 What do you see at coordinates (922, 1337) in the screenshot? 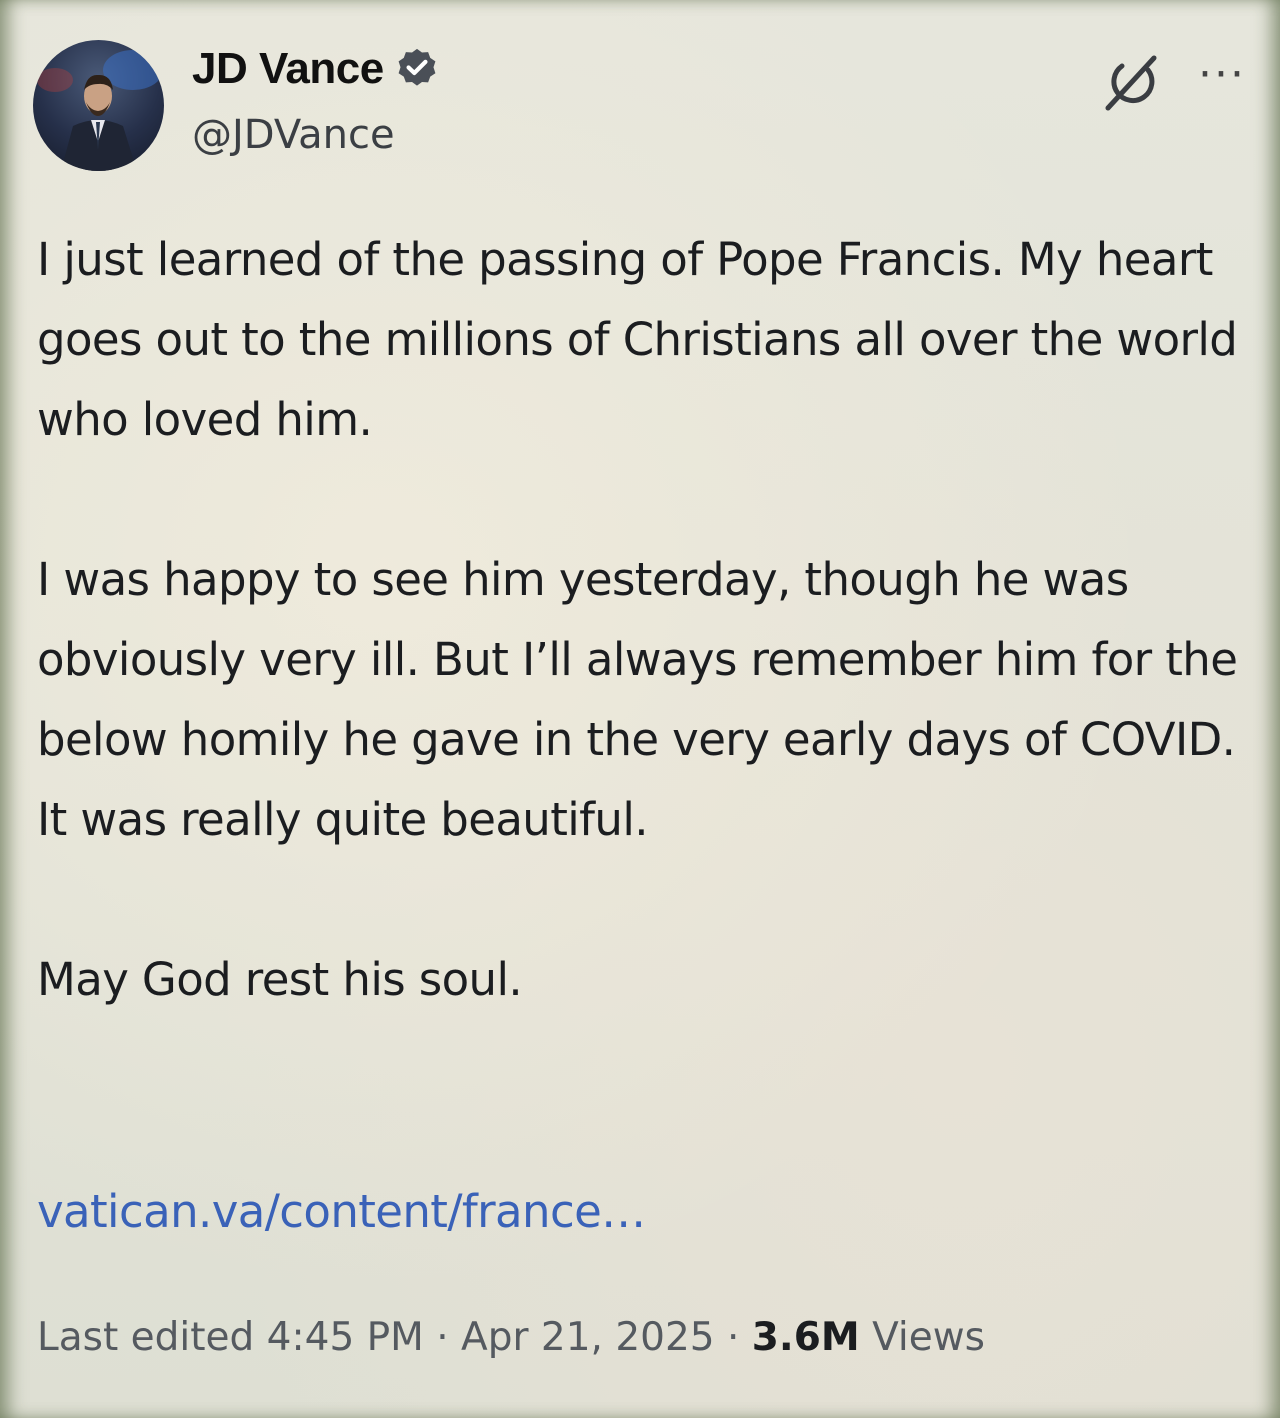
I see `views-label: Views` at bounding box center [922, 1337].